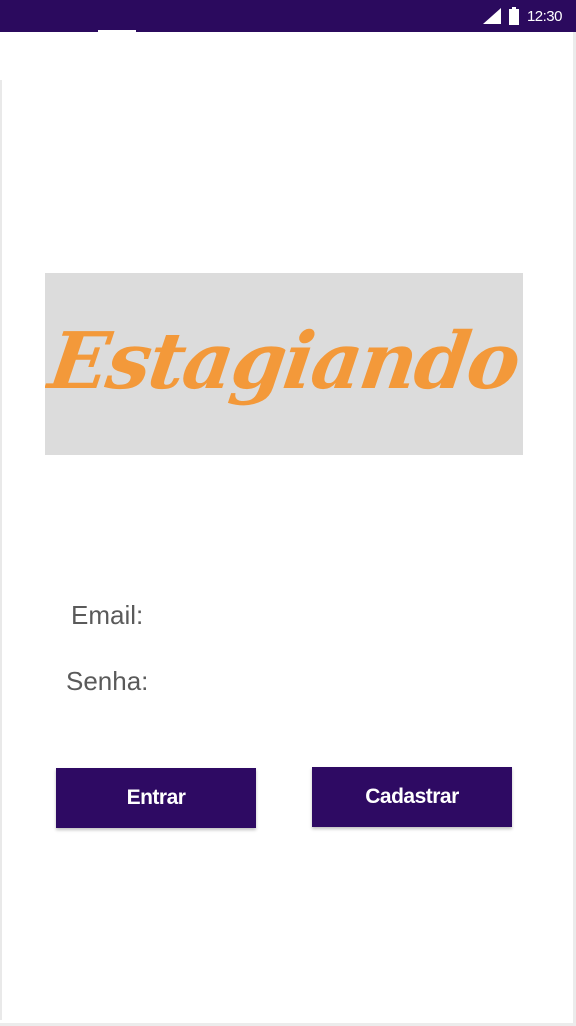 This screenshot has height=1026, width=576. Describe the element at coordinates (1, 550) in the screenshot. I see `screen-edge-left` at that location.